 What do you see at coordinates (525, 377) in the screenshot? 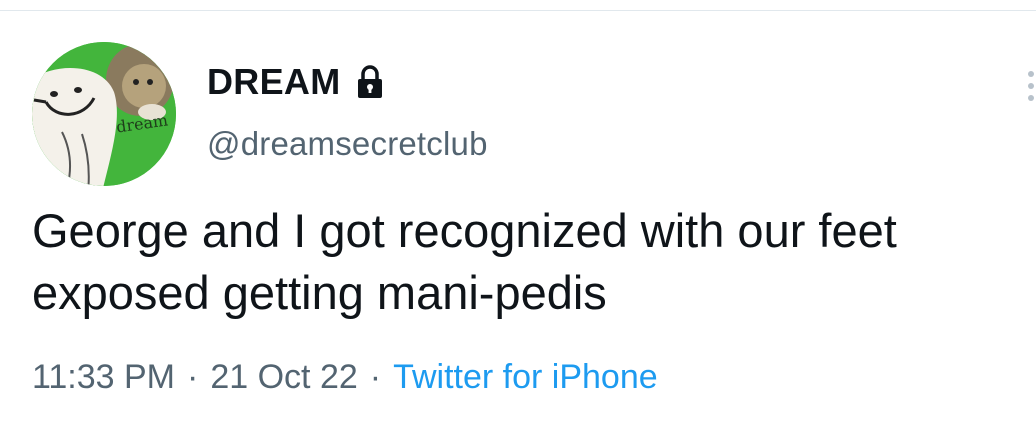
I see `tweet-source-link: Twitter for iPhone` at bounding box center [525, 377].